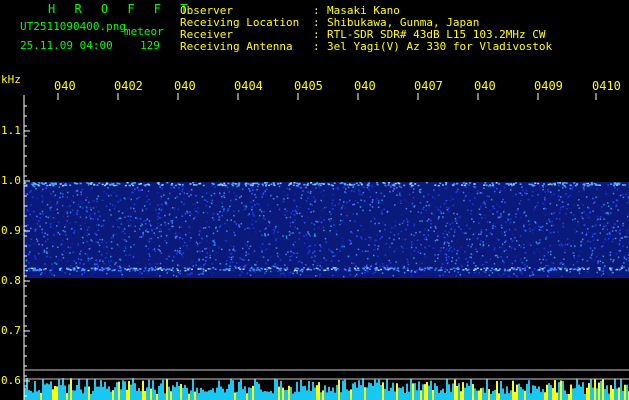 Image resolution: width=629 pixels, height=400 pixels. Describe the element at coordinates (65, 86) in the screenshot. I see `time-tick-label: 040` at that location.